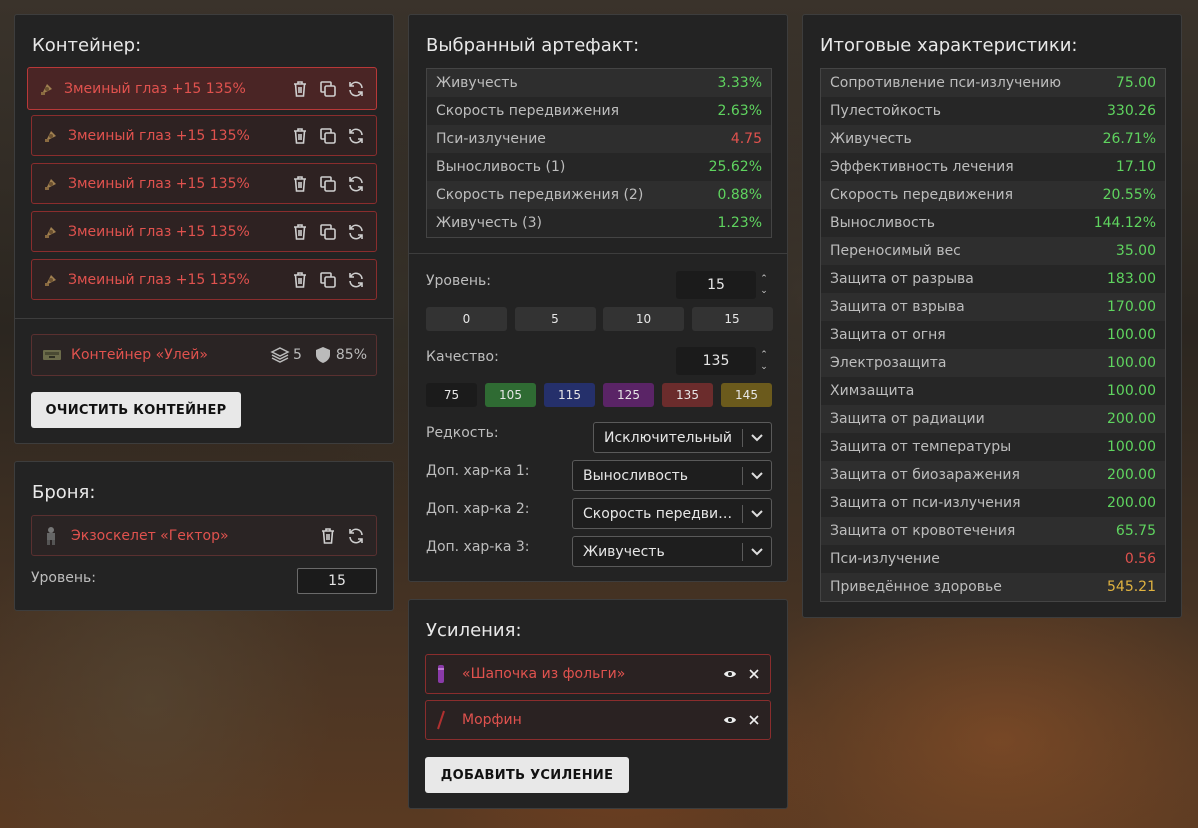 This screenshot has height=828, width=1198. I want to click on quality-preset-button: 105, so click(510, 395).